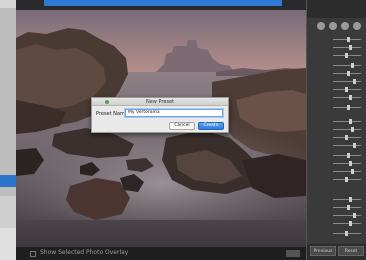 This screenshot has width=366, height=260. I want to click on top-highlight-bar, so click(163, 3).